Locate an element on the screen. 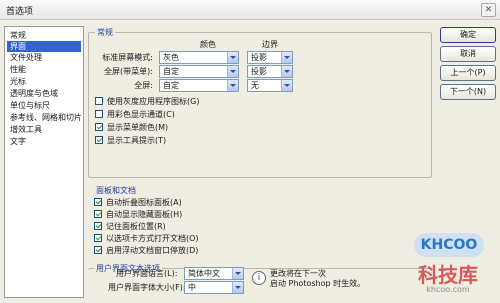 This screenshot has width=500, height=303. font-size-value: 中 is located at coordinates (192, 287).